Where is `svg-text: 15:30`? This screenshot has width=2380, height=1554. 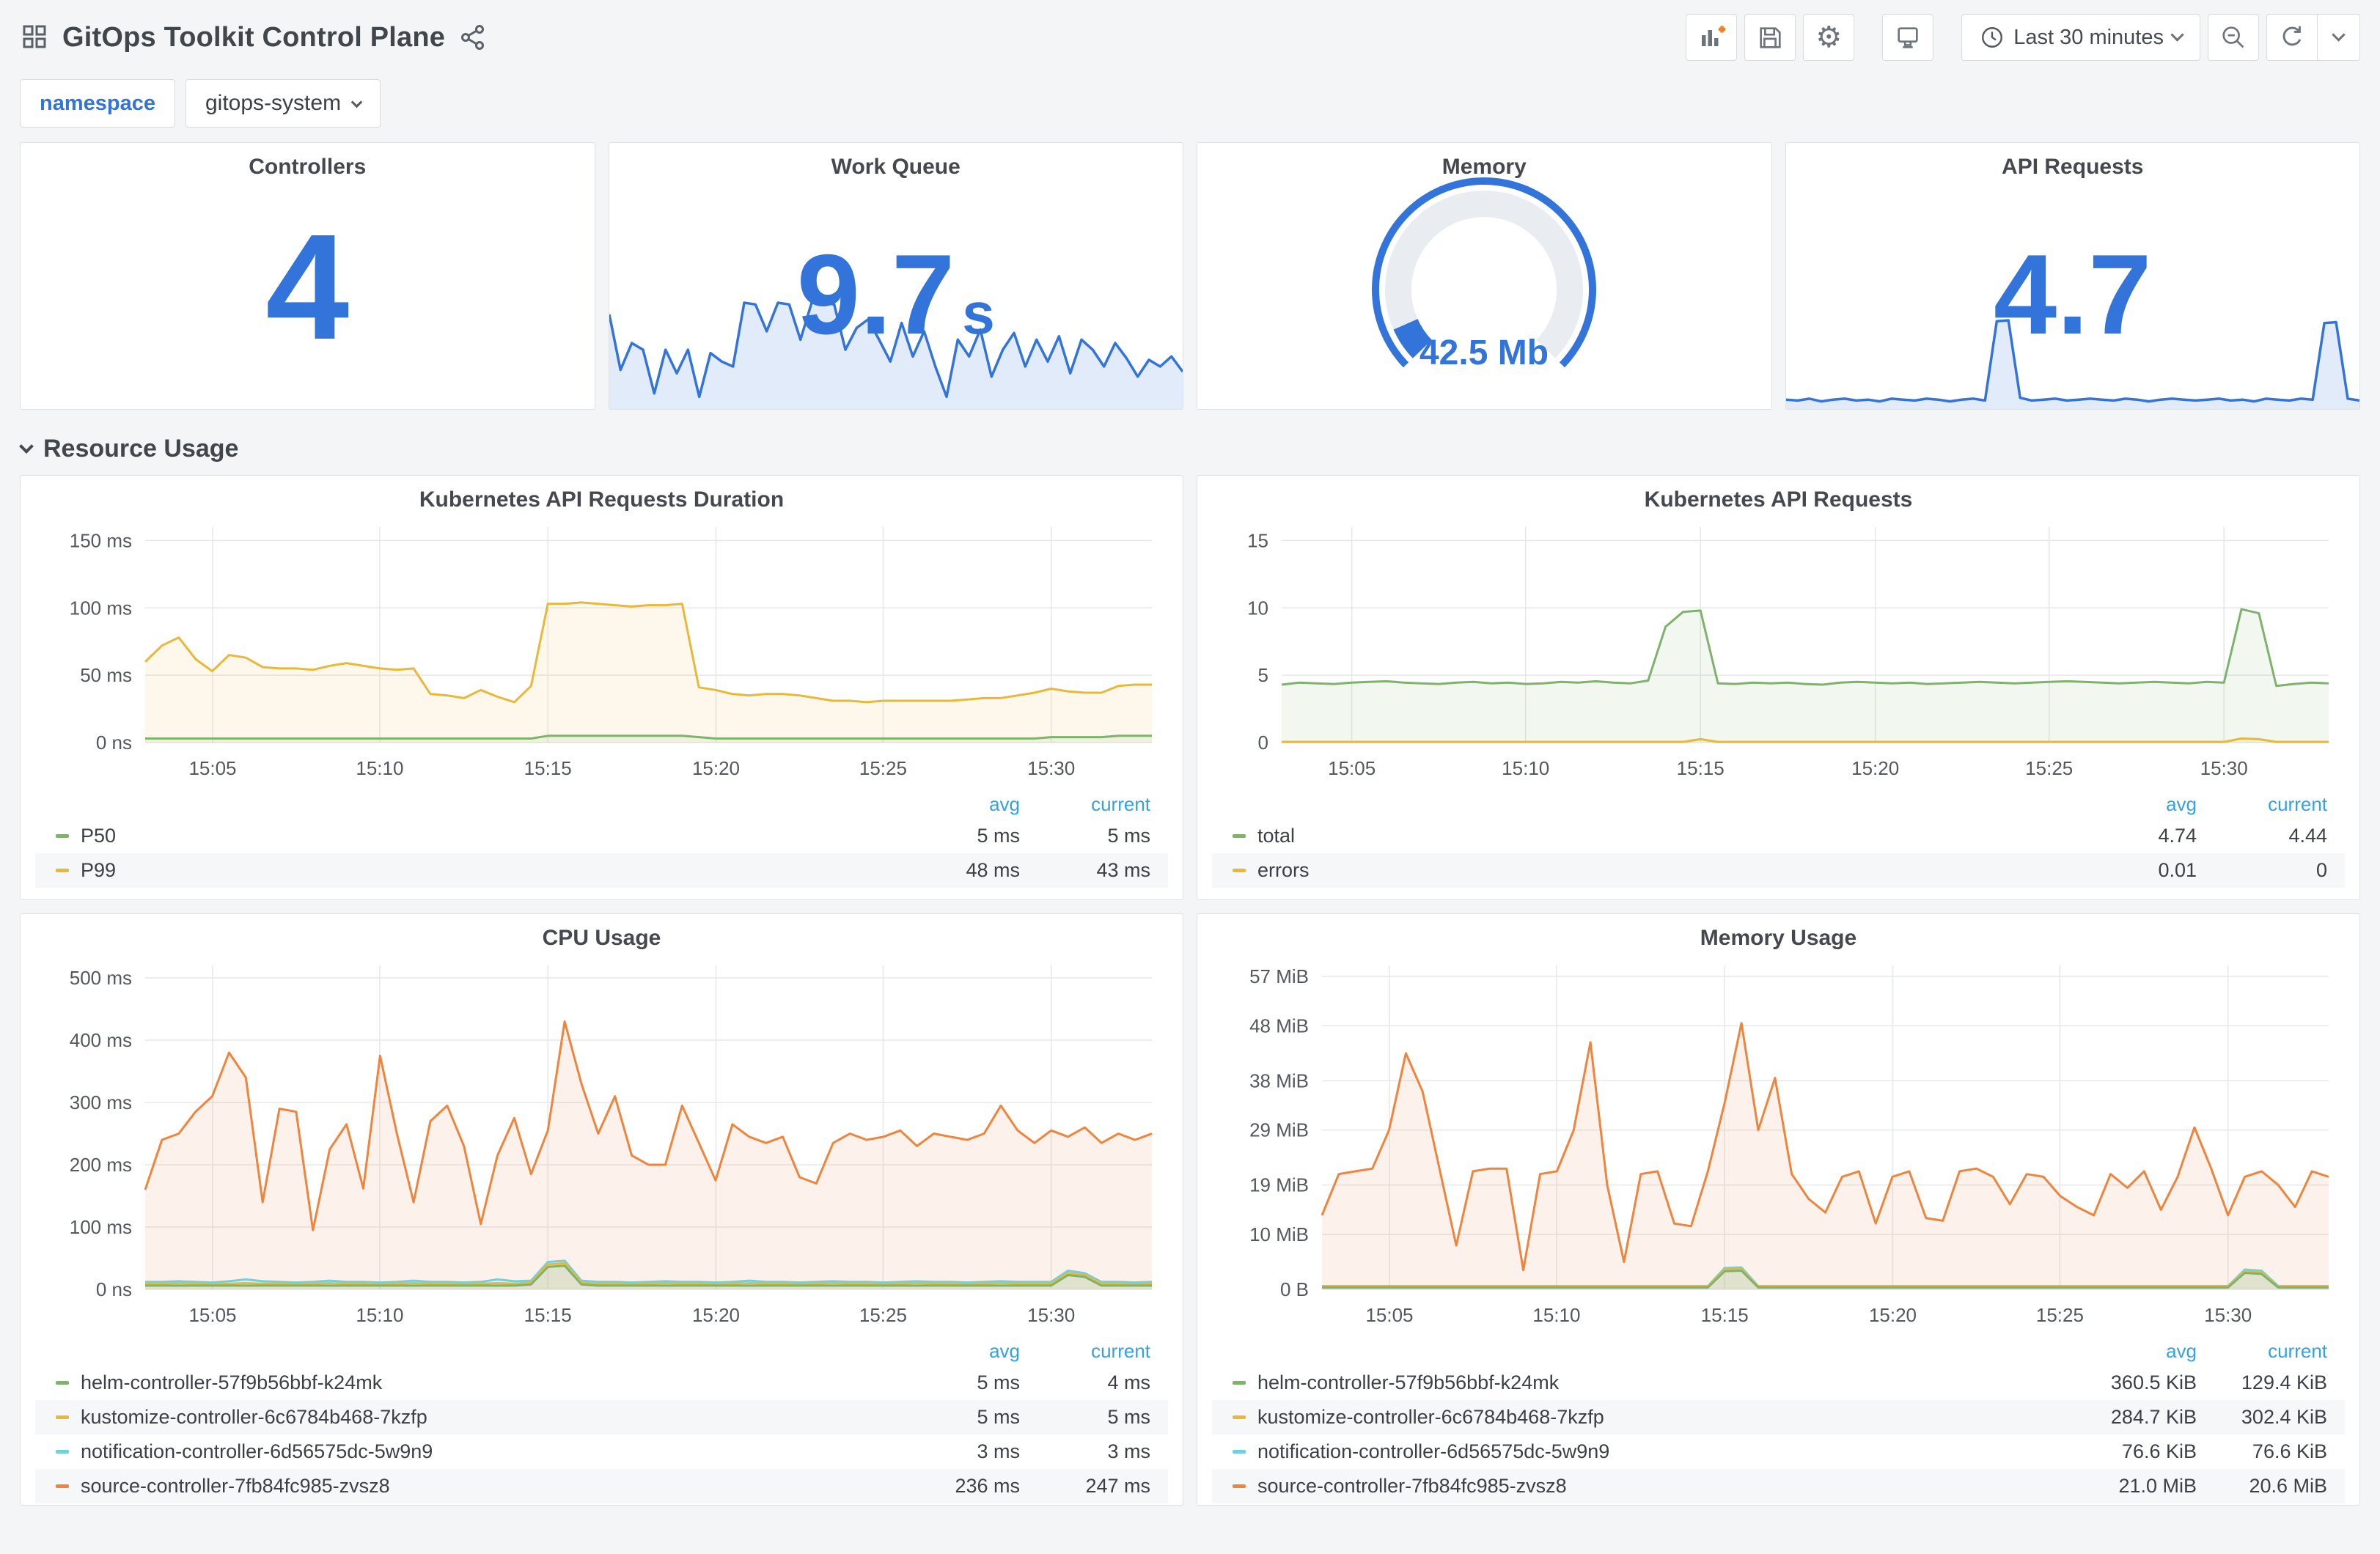
svg-text: 15:30 is located at coordinates (1051, 1315).